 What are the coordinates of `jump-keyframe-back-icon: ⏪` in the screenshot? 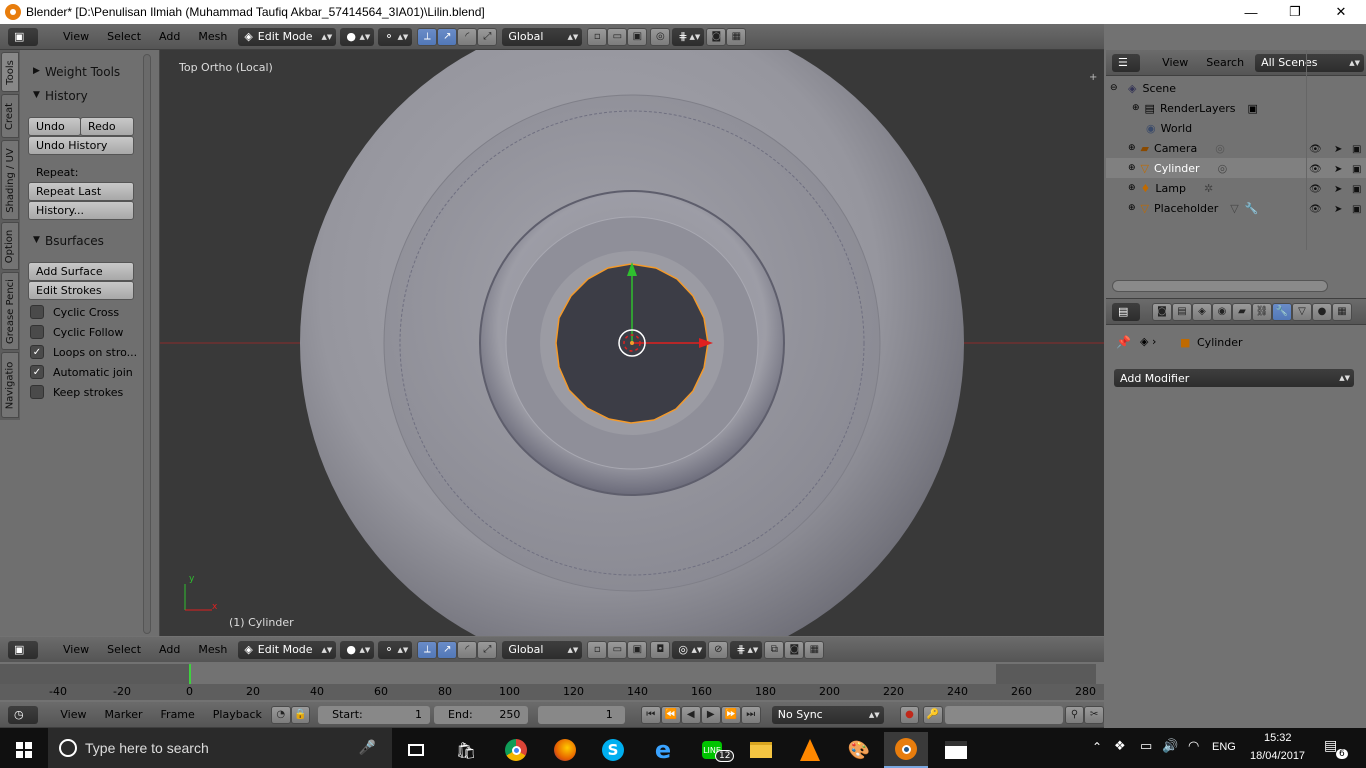 It's located at (670, 714).